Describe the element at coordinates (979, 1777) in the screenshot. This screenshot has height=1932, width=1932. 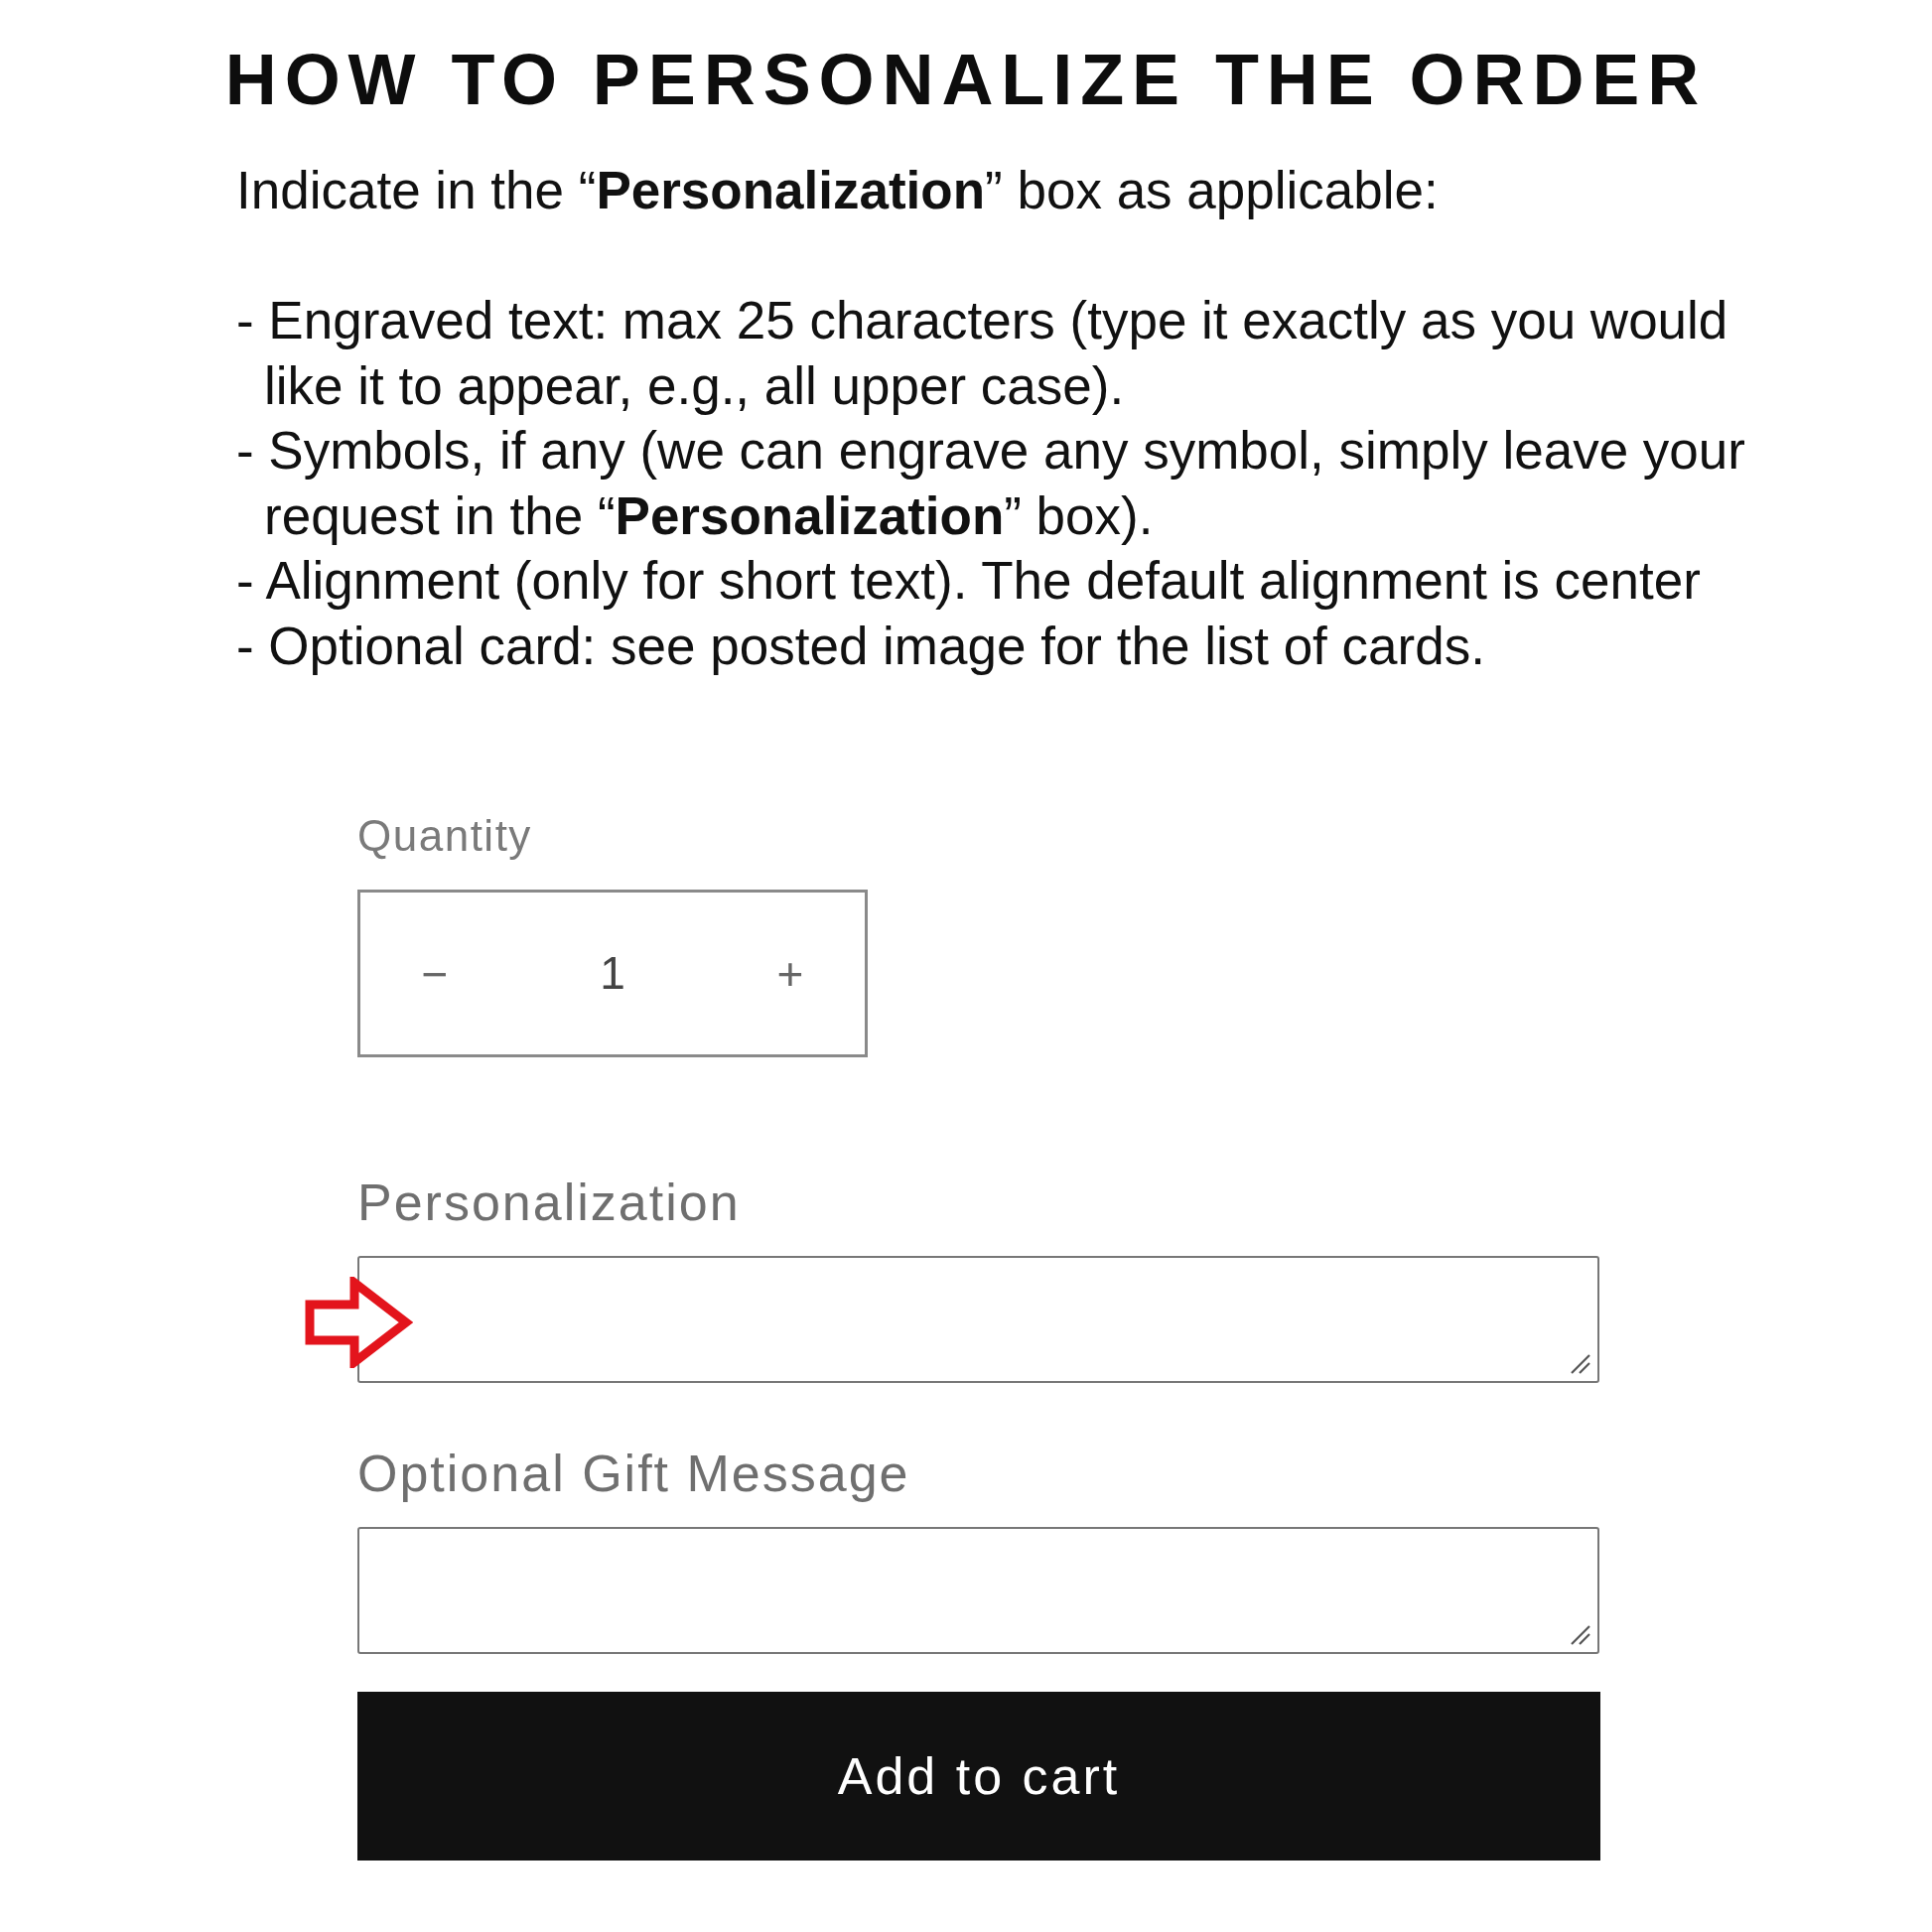
I see `add-to-cart-button: Add to cart` at that location.